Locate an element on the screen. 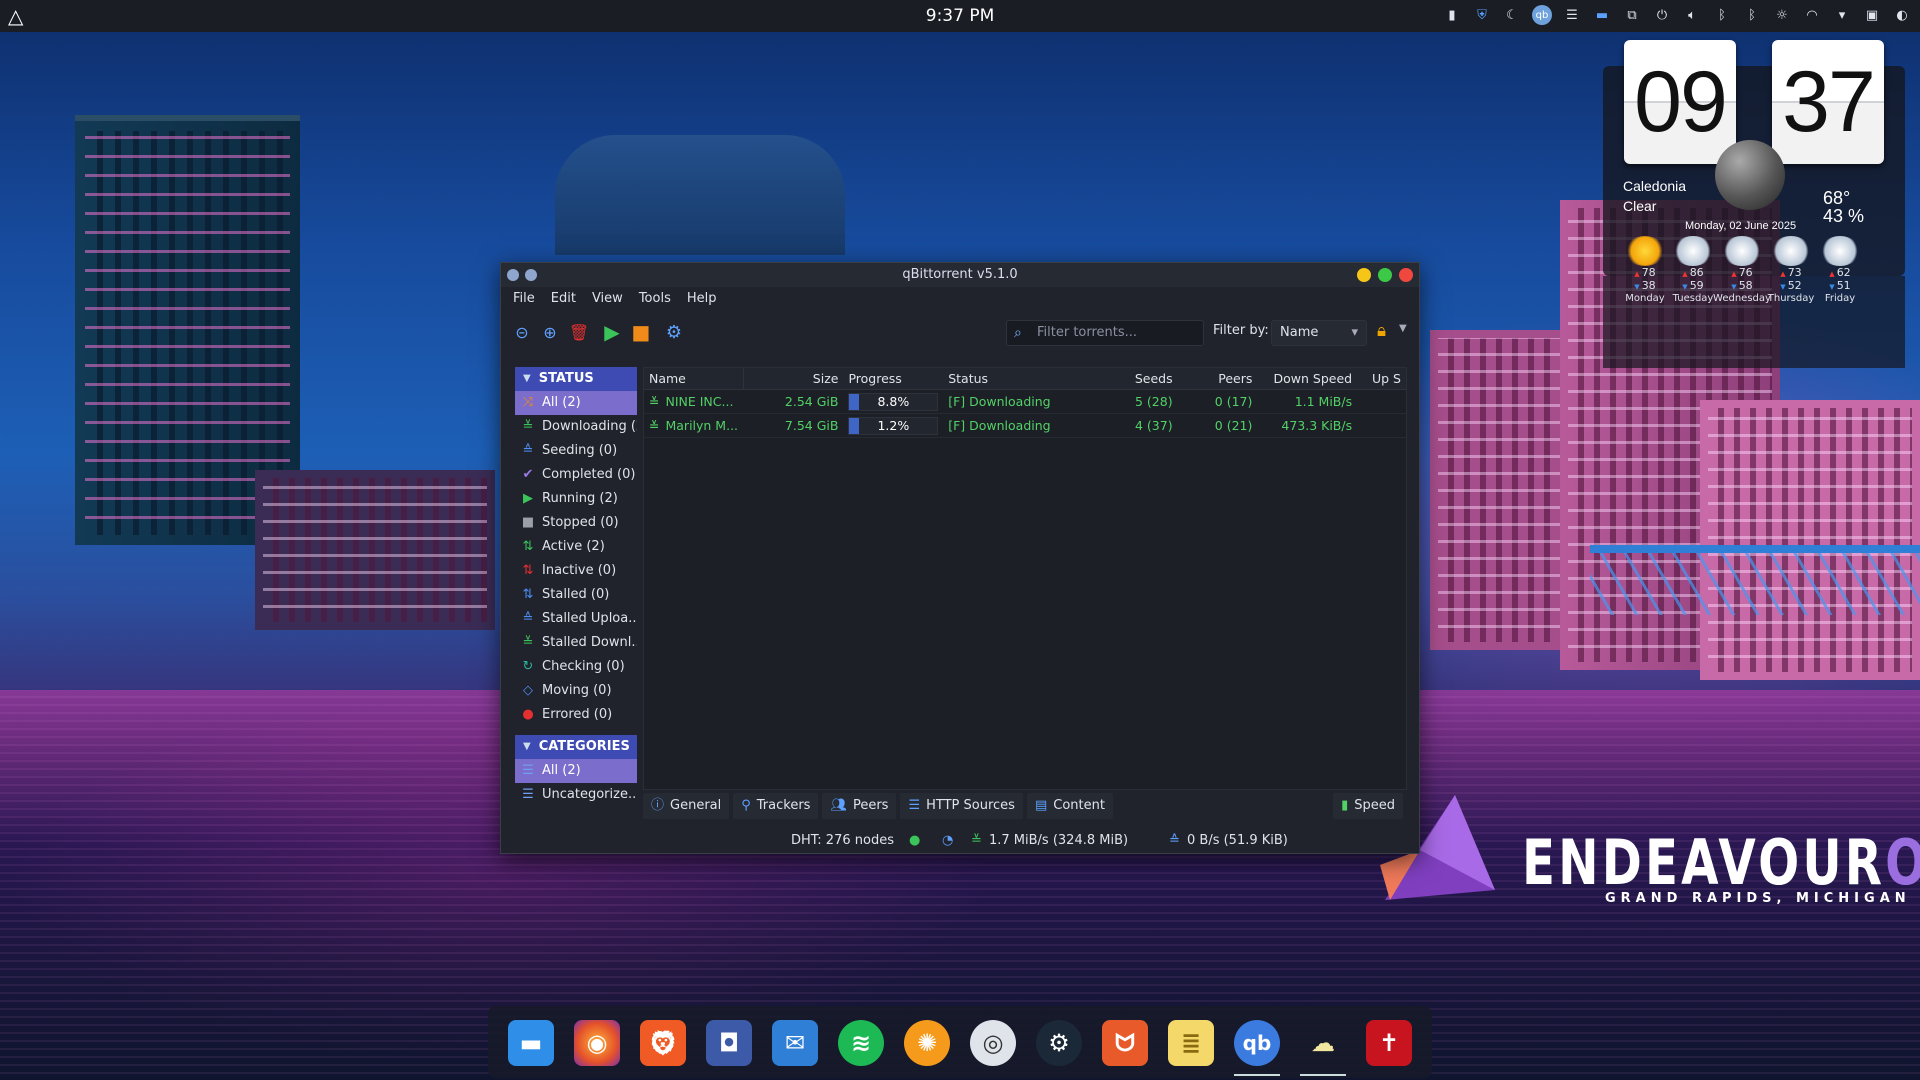  mail-icon: ✉ is located at coordinates (795, 1043).